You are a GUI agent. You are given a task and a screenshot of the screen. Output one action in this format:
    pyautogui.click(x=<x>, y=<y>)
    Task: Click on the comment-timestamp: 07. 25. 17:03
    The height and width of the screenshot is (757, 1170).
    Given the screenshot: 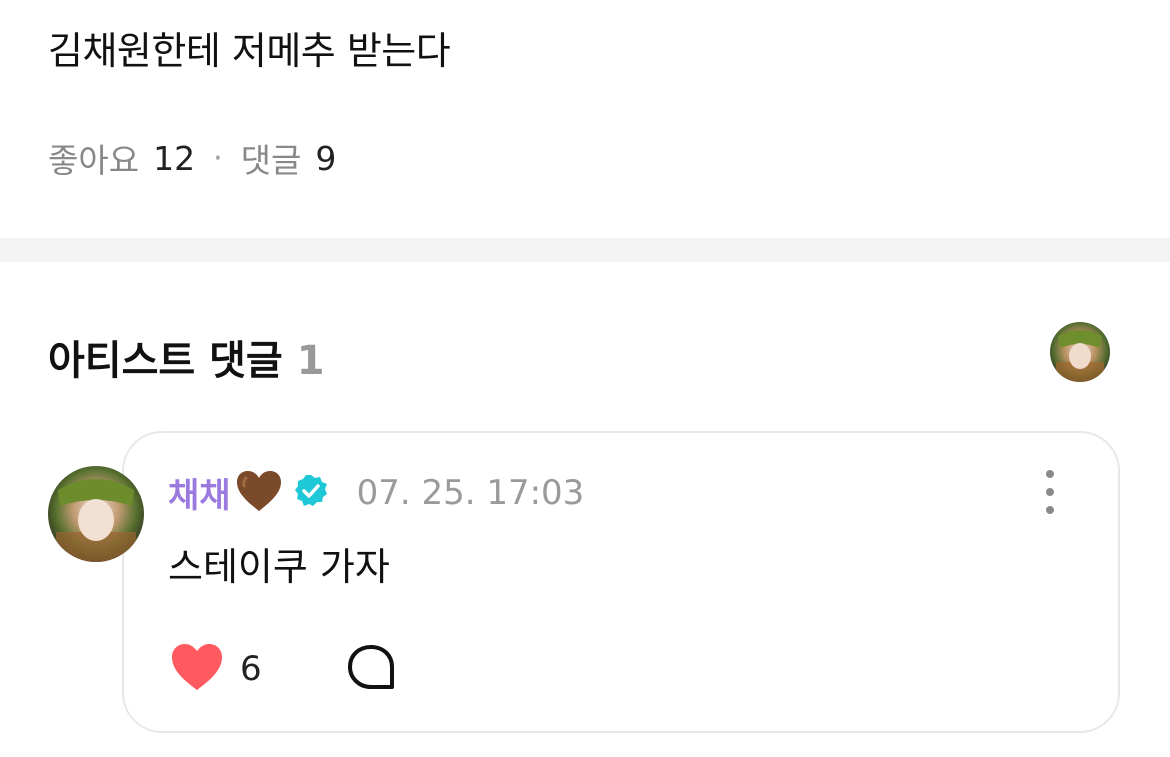 What is the action you would take?
    pyautogui.click(x=470, y=492)
    